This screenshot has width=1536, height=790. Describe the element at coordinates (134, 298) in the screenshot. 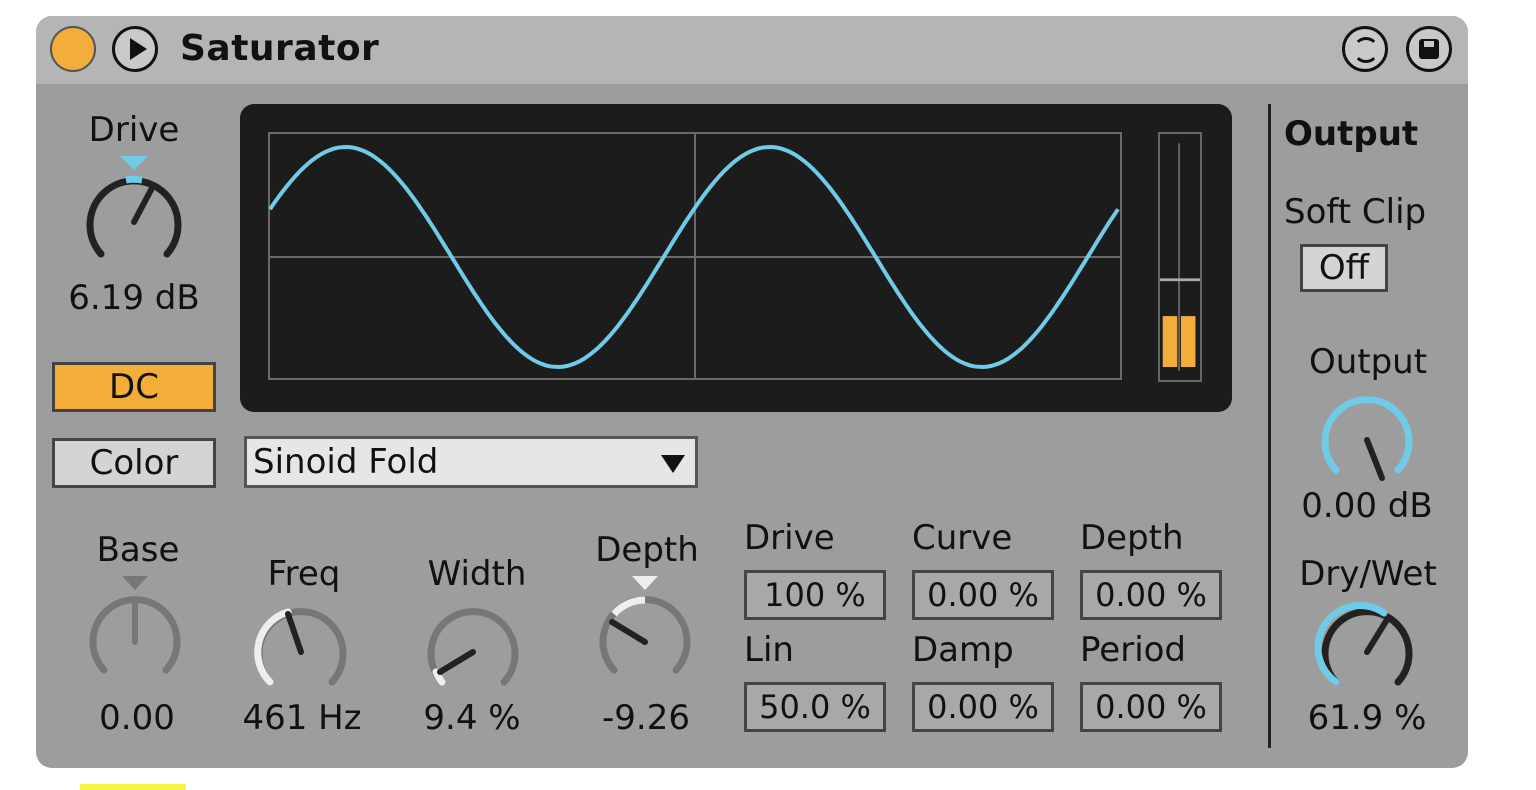

I see `drive-value: 6.19 dB` at that location.